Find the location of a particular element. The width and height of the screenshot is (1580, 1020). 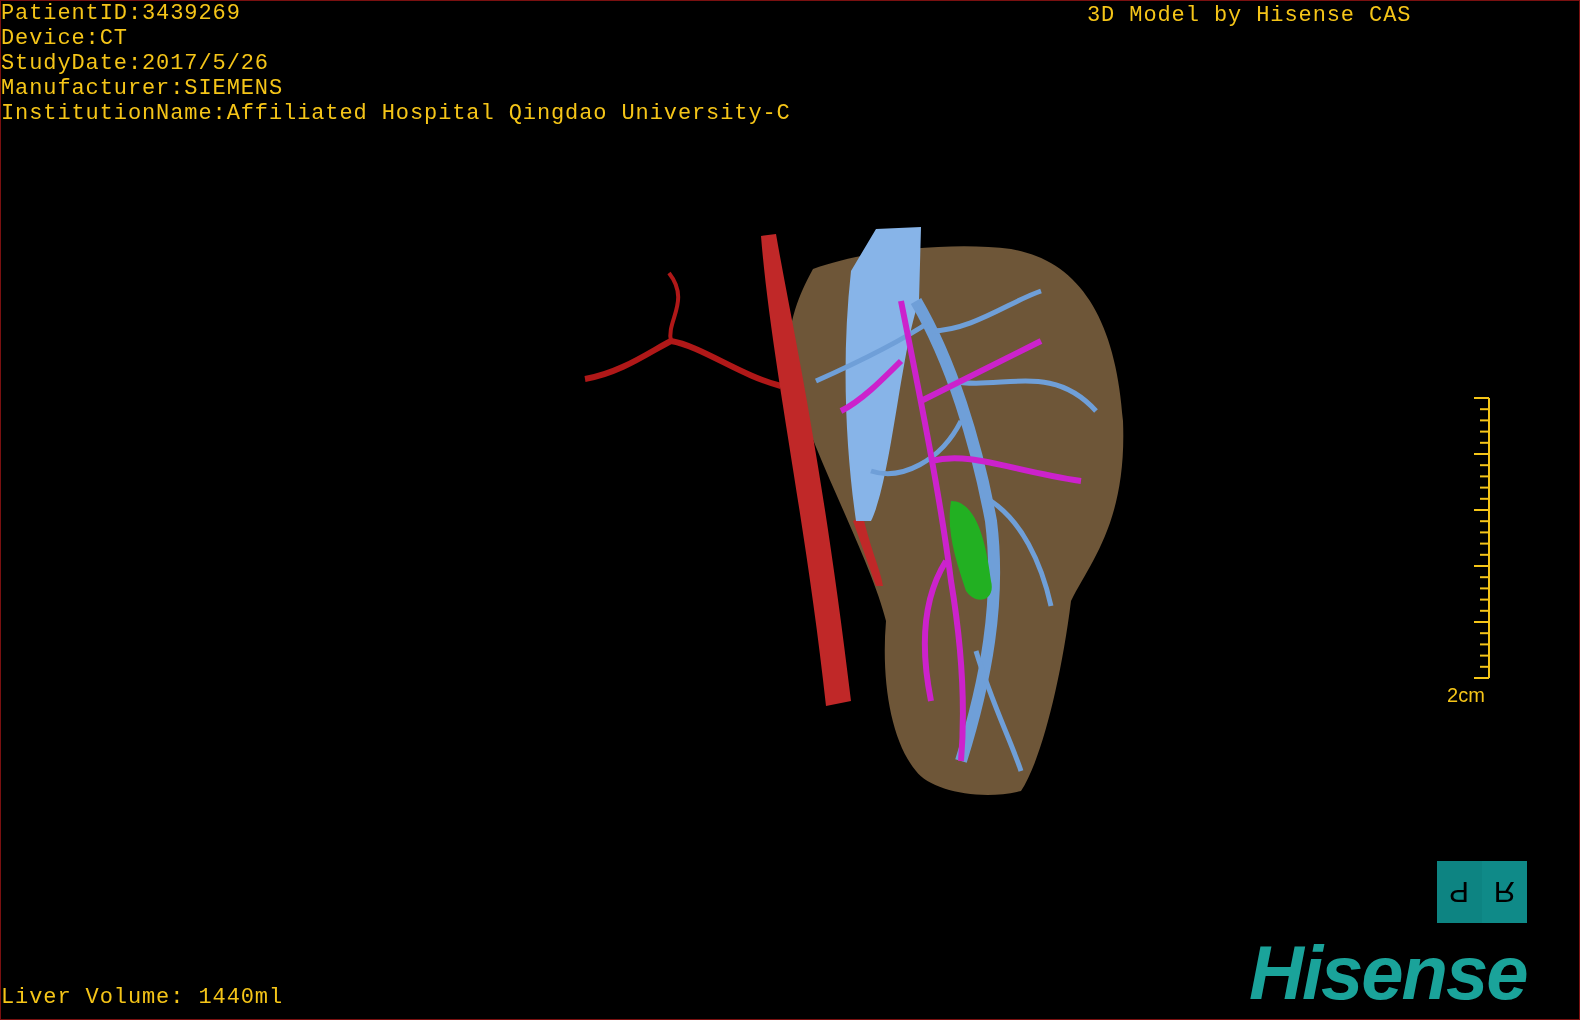

patient-info-line: PatientID:3439269 is located at coordinates (121, 13).